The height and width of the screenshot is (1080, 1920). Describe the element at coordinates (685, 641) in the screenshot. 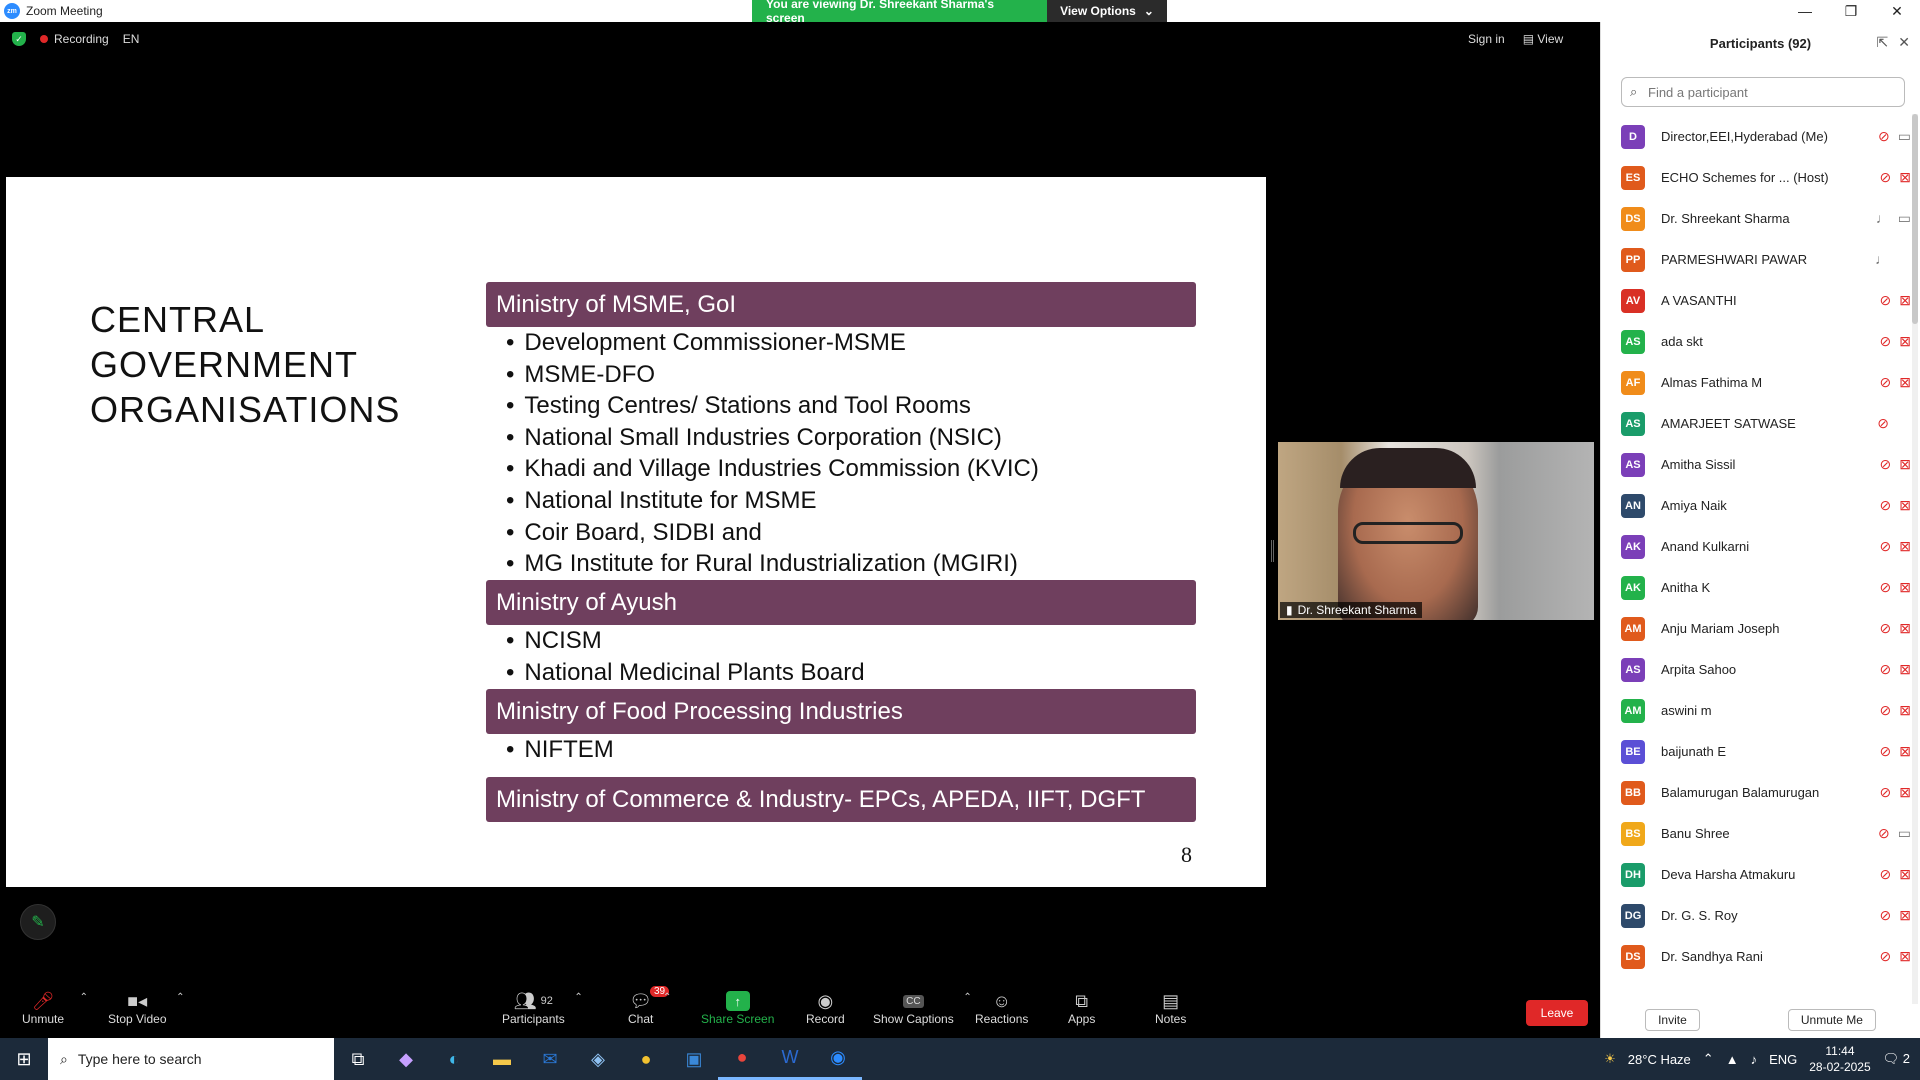

I see `list-item: NCISM` at that location.